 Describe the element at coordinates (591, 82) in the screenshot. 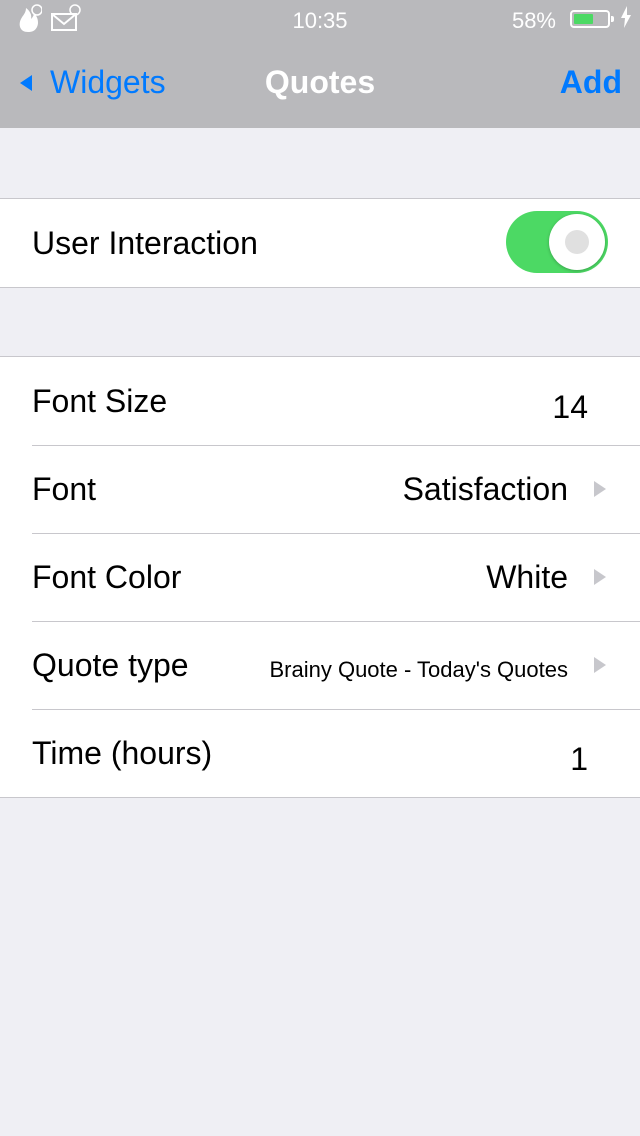

I see `add-button: Add` at that location.